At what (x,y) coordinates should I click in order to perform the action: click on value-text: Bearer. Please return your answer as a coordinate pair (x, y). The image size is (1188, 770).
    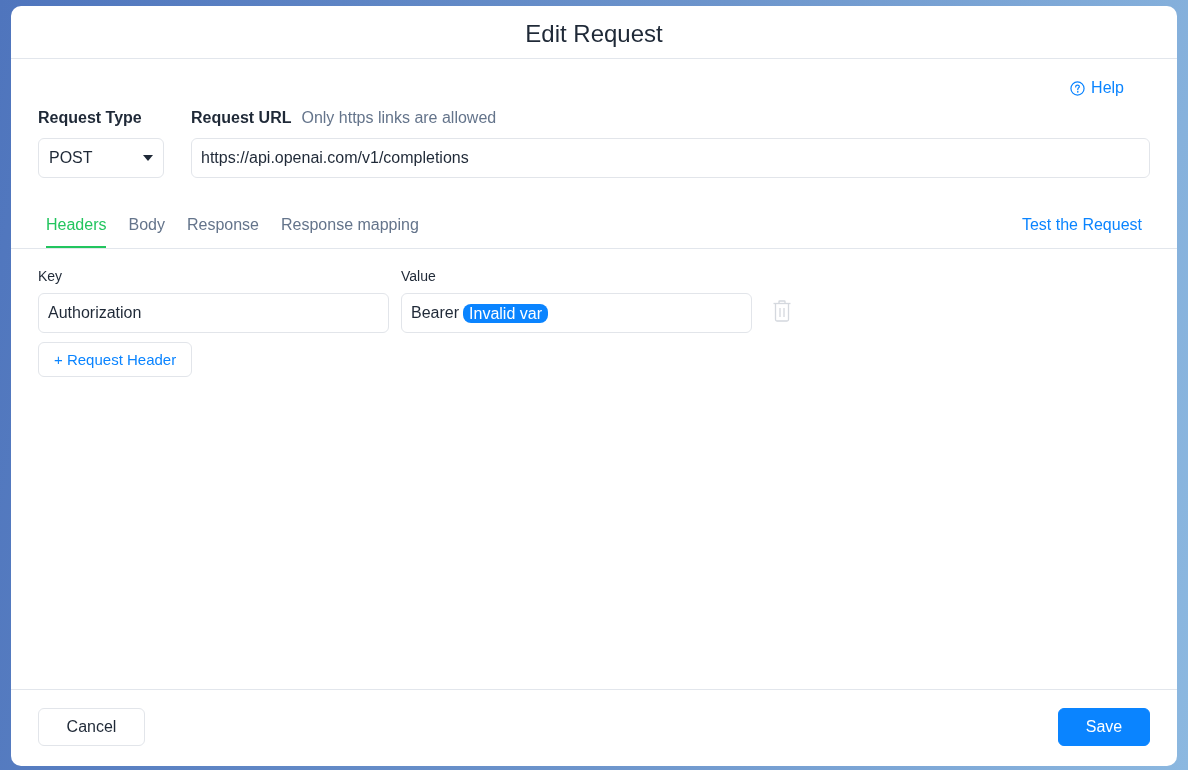
    Looking at the image, I should click on (435, 313).